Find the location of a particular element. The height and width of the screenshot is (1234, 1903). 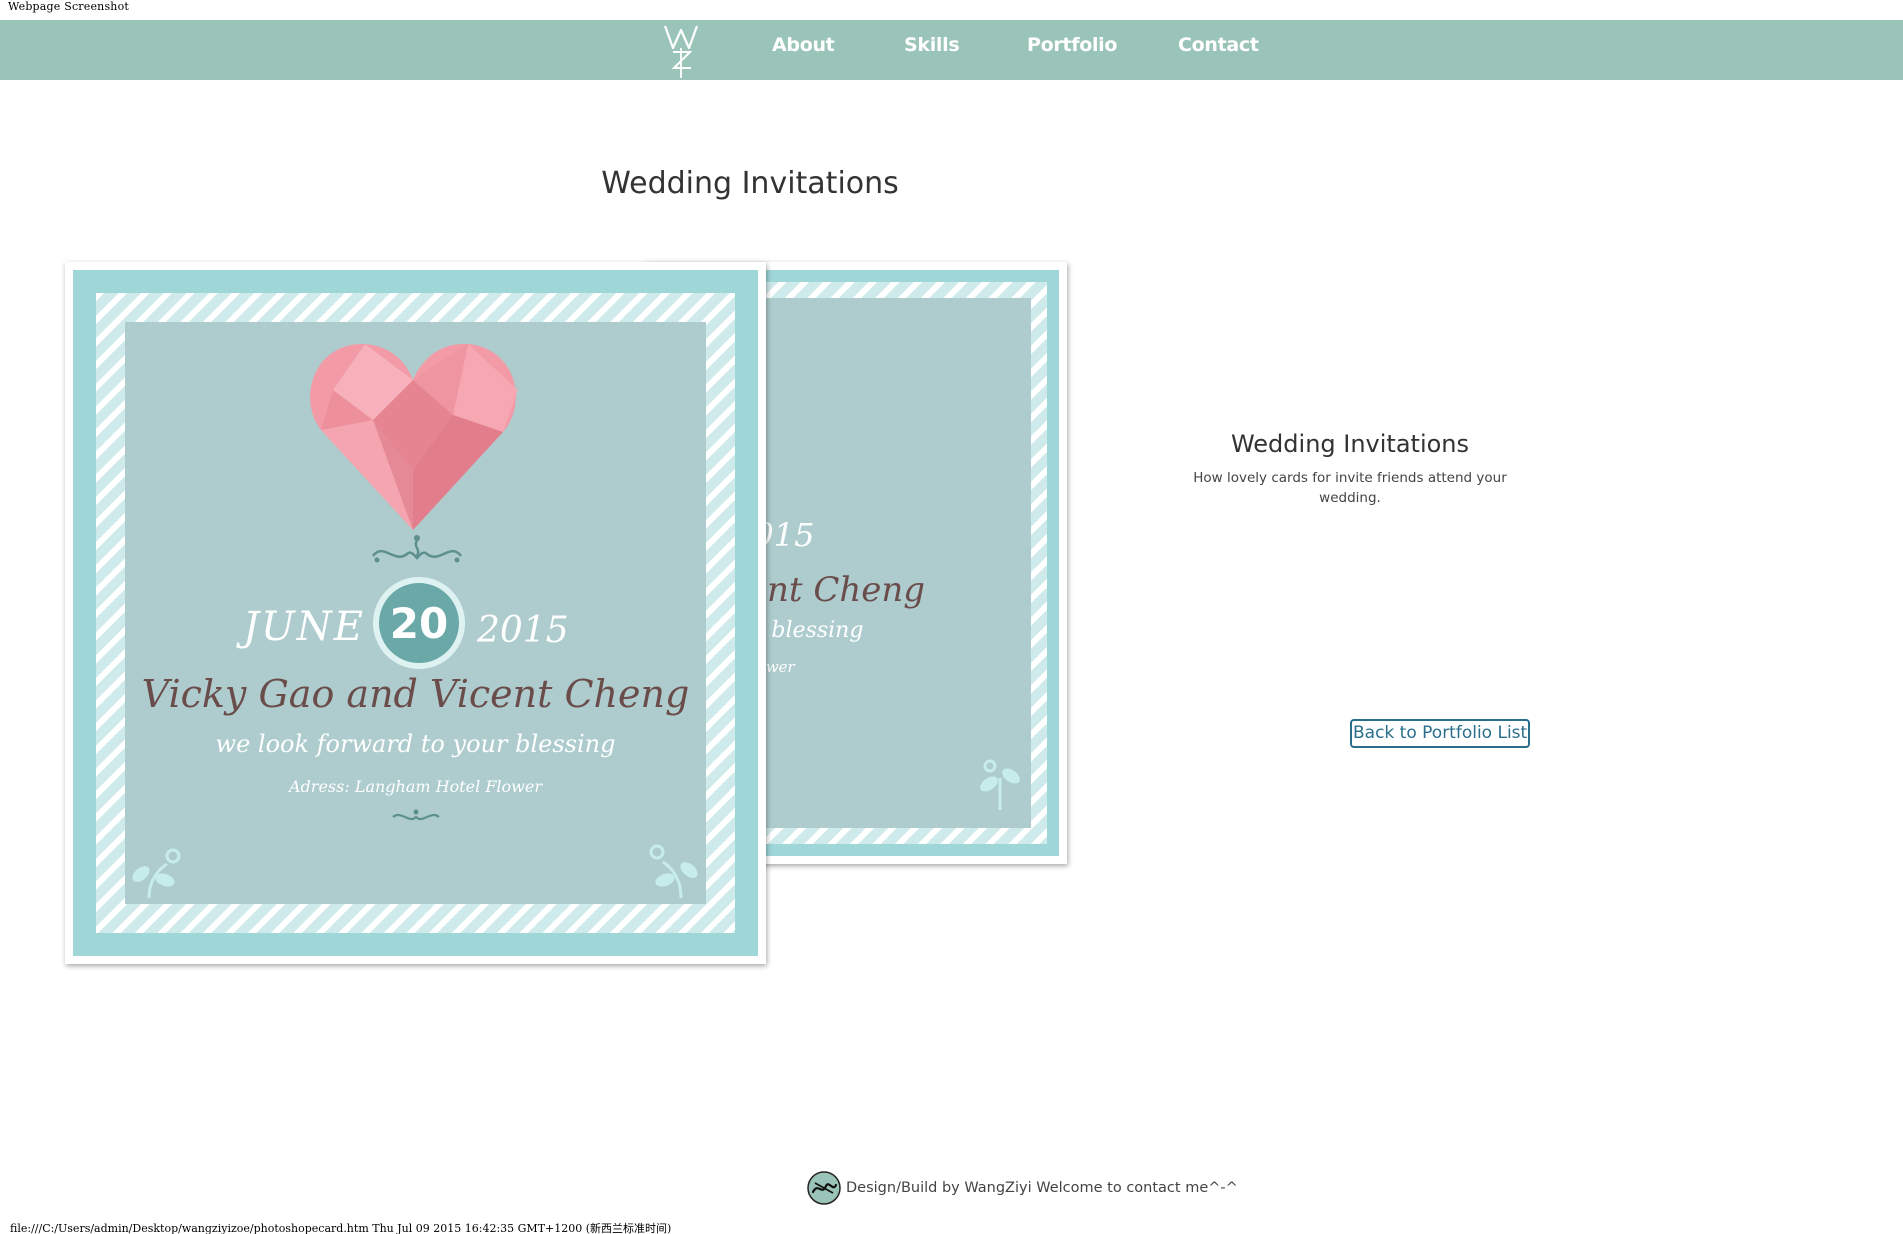

navbar: About Skills Portfolio Contact is located at coordinates (951, 50).